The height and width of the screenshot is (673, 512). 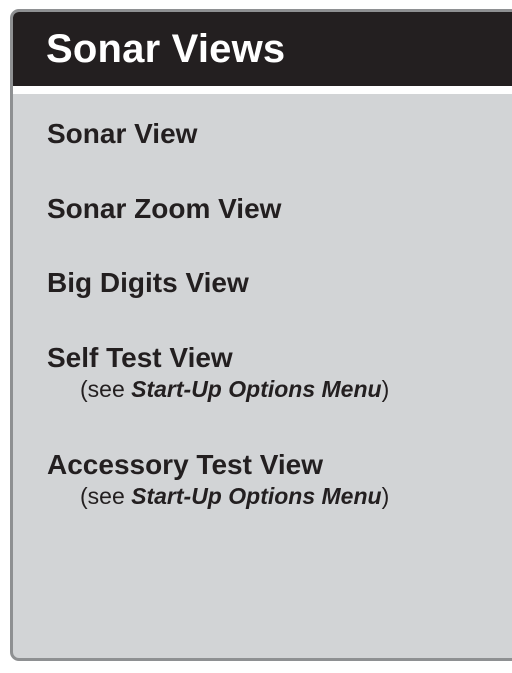 I want to click on view-label: Self Test View, so click(x=140, y=357).